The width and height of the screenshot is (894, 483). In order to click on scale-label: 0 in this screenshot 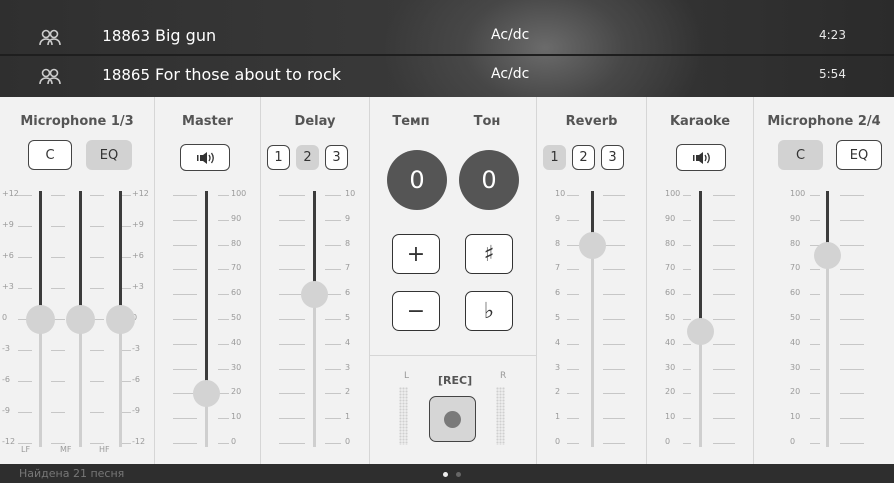, I will do `click(793, 441)`.